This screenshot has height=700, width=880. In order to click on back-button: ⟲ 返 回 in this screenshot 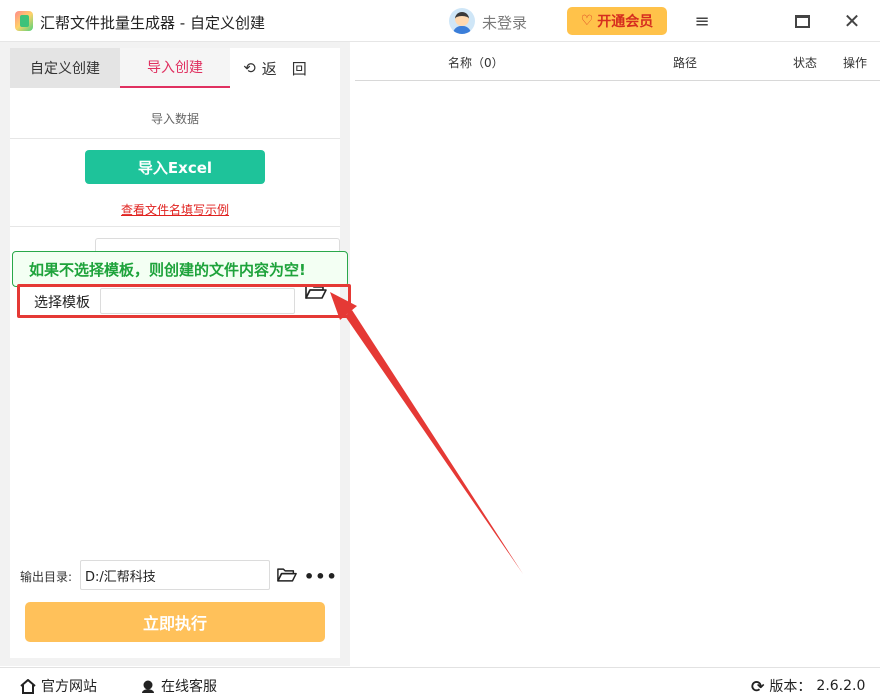, I will do `click(275, 68)`.